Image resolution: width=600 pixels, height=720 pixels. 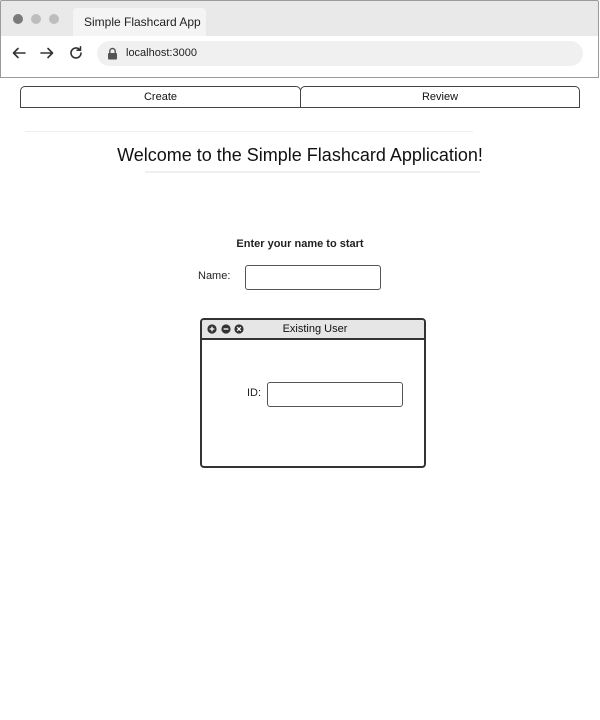 What do you see at coordinates (112, 53) in the screenshot?
I see `lock-icon` at bounding box center [112, 53].